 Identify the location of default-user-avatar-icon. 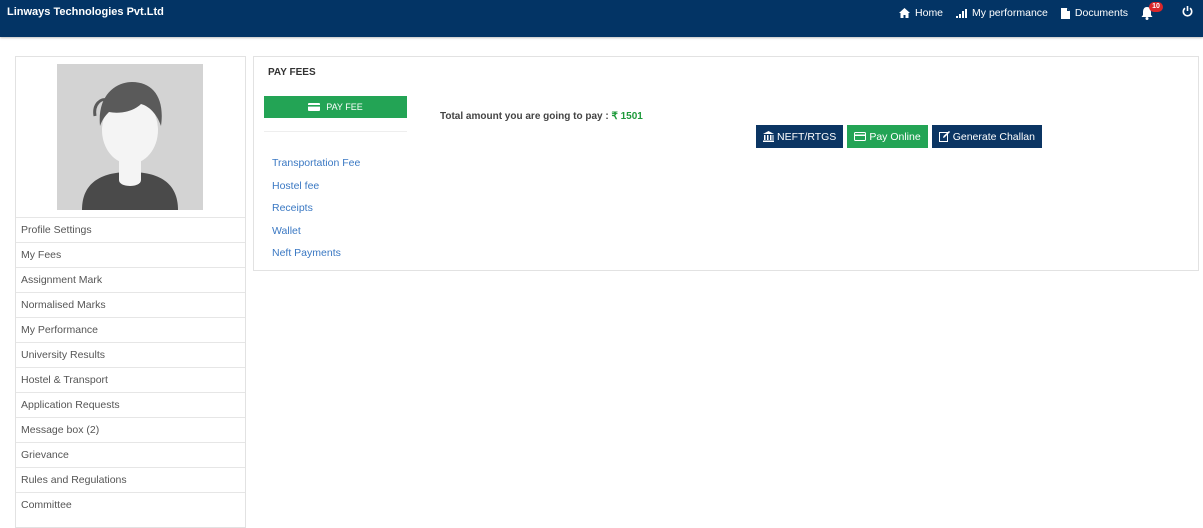
(130, 137).